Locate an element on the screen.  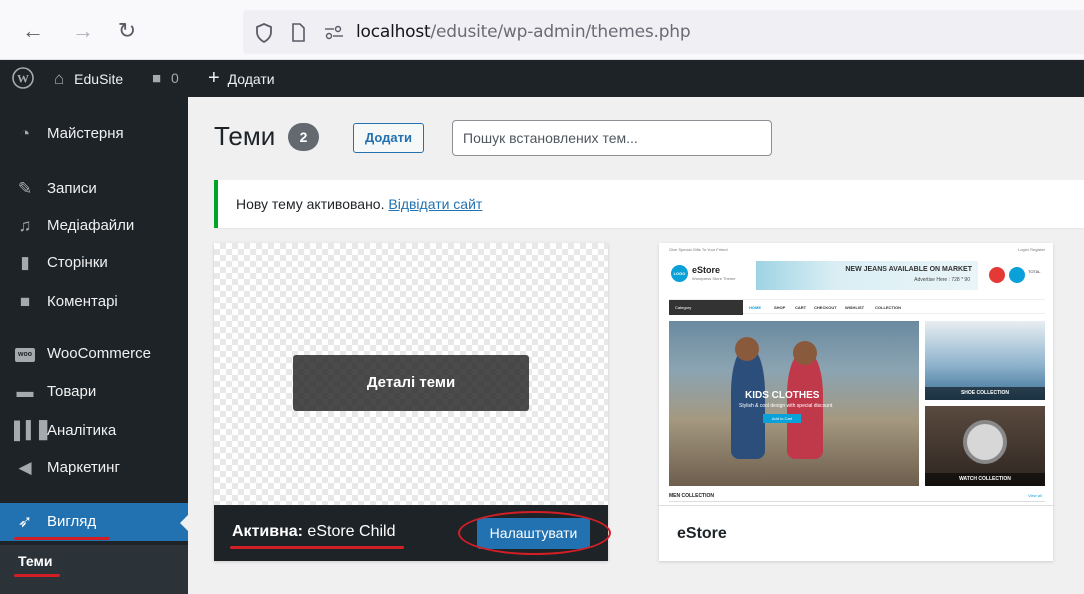
sidebar-item-marketing: ◀ Маркетинг is located at coordinates (94, 468).